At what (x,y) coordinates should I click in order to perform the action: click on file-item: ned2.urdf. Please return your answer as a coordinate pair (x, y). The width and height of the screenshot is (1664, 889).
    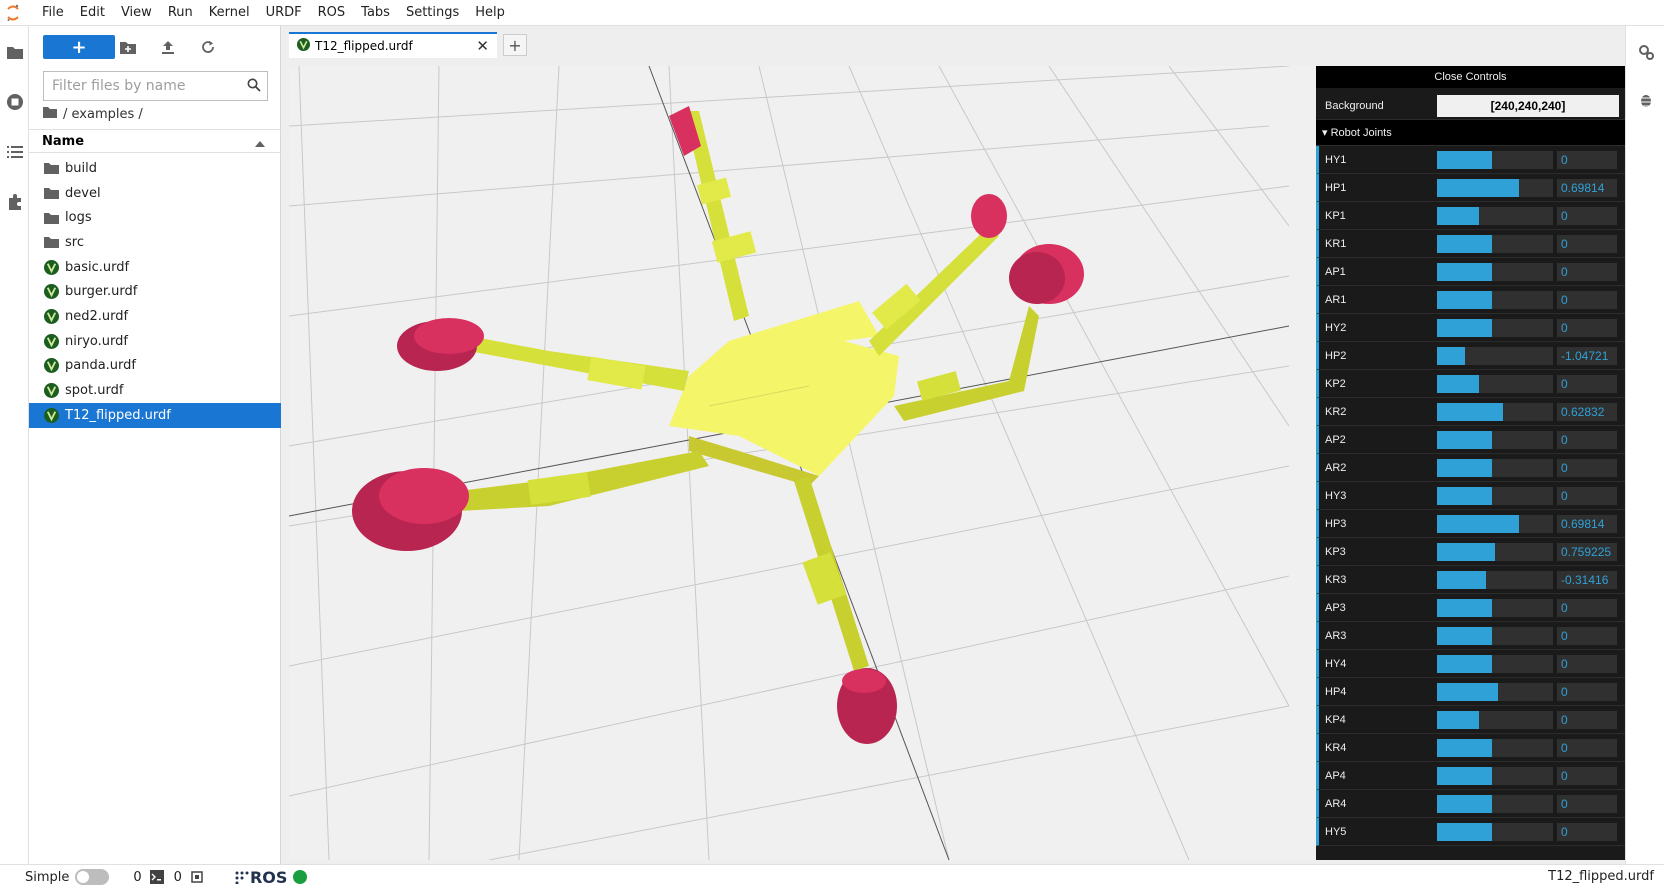
    Looking at the image, I should click on (155, 316).